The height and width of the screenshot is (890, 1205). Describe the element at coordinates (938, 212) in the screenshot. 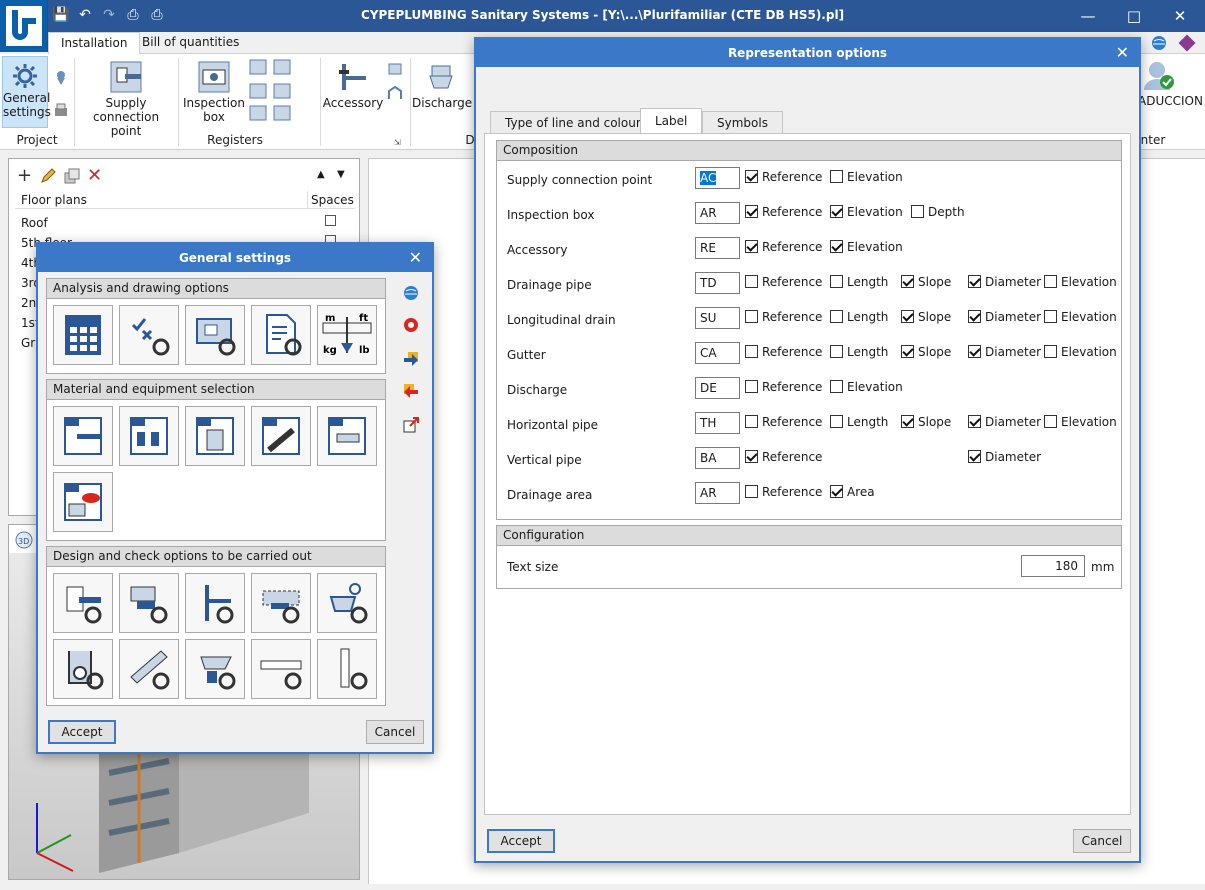

I see `checkbox-depth: Depth` at that location.